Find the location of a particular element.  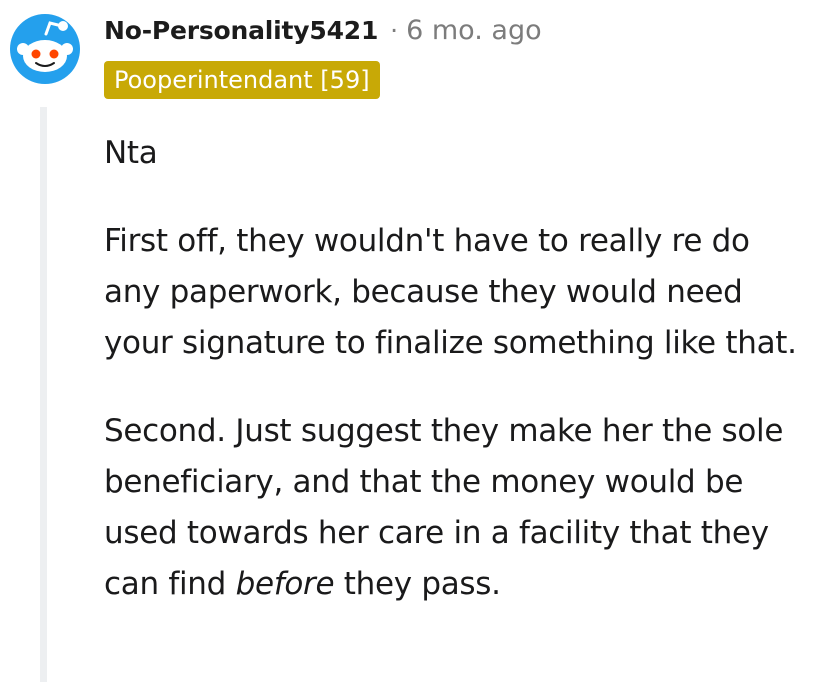

author-username-link: No-Personality5421 is located at coordinates (241, 30).